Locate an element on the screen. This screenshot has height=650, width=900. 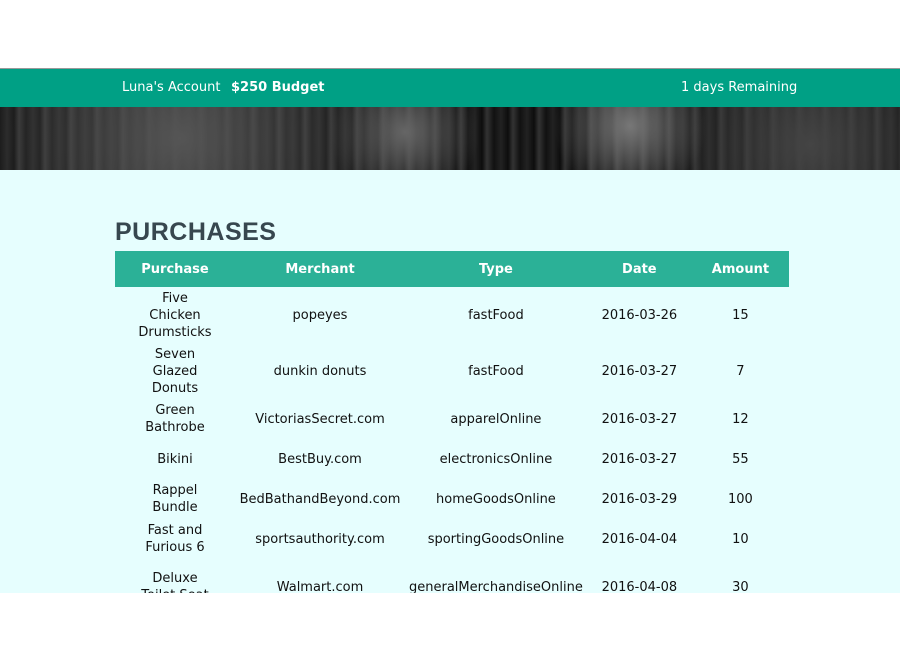
cell-merchant: popeyes is located at coordinates (320, 315).